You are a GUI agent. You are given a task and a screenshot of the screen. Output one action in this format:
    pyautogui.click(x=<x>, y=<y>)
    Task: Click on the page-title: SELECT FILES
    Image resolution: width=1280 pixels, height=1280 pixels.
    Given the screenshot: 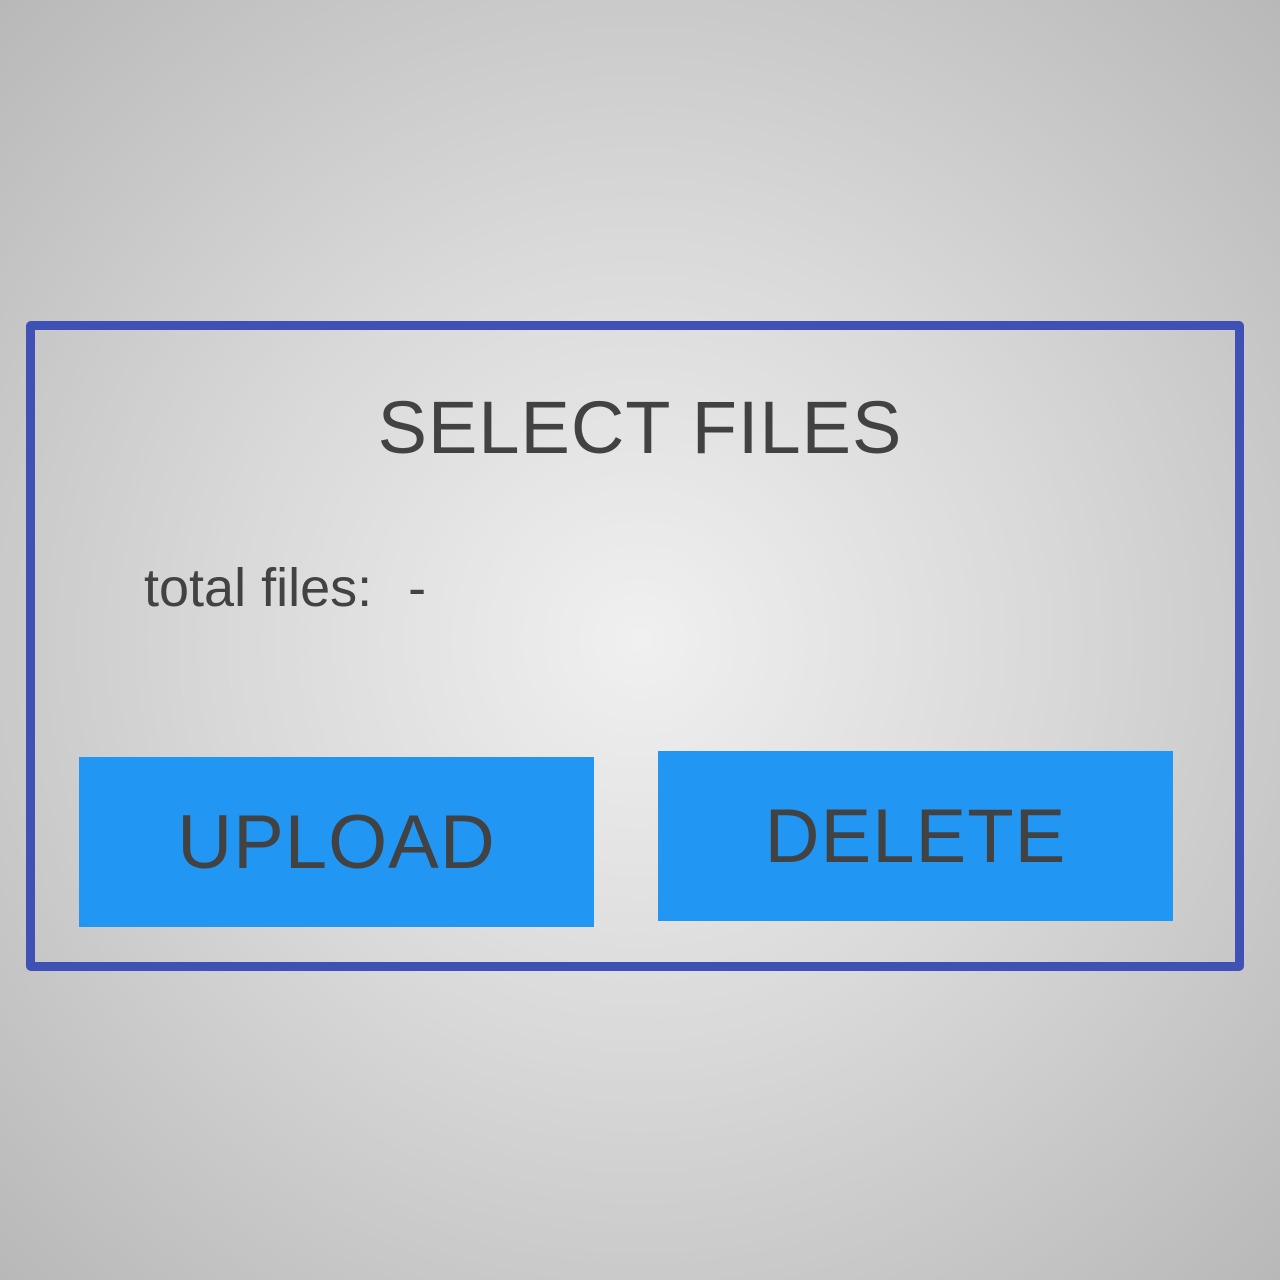 What is the action you would take?
    pyautogui.click(x=640, y=427)
    